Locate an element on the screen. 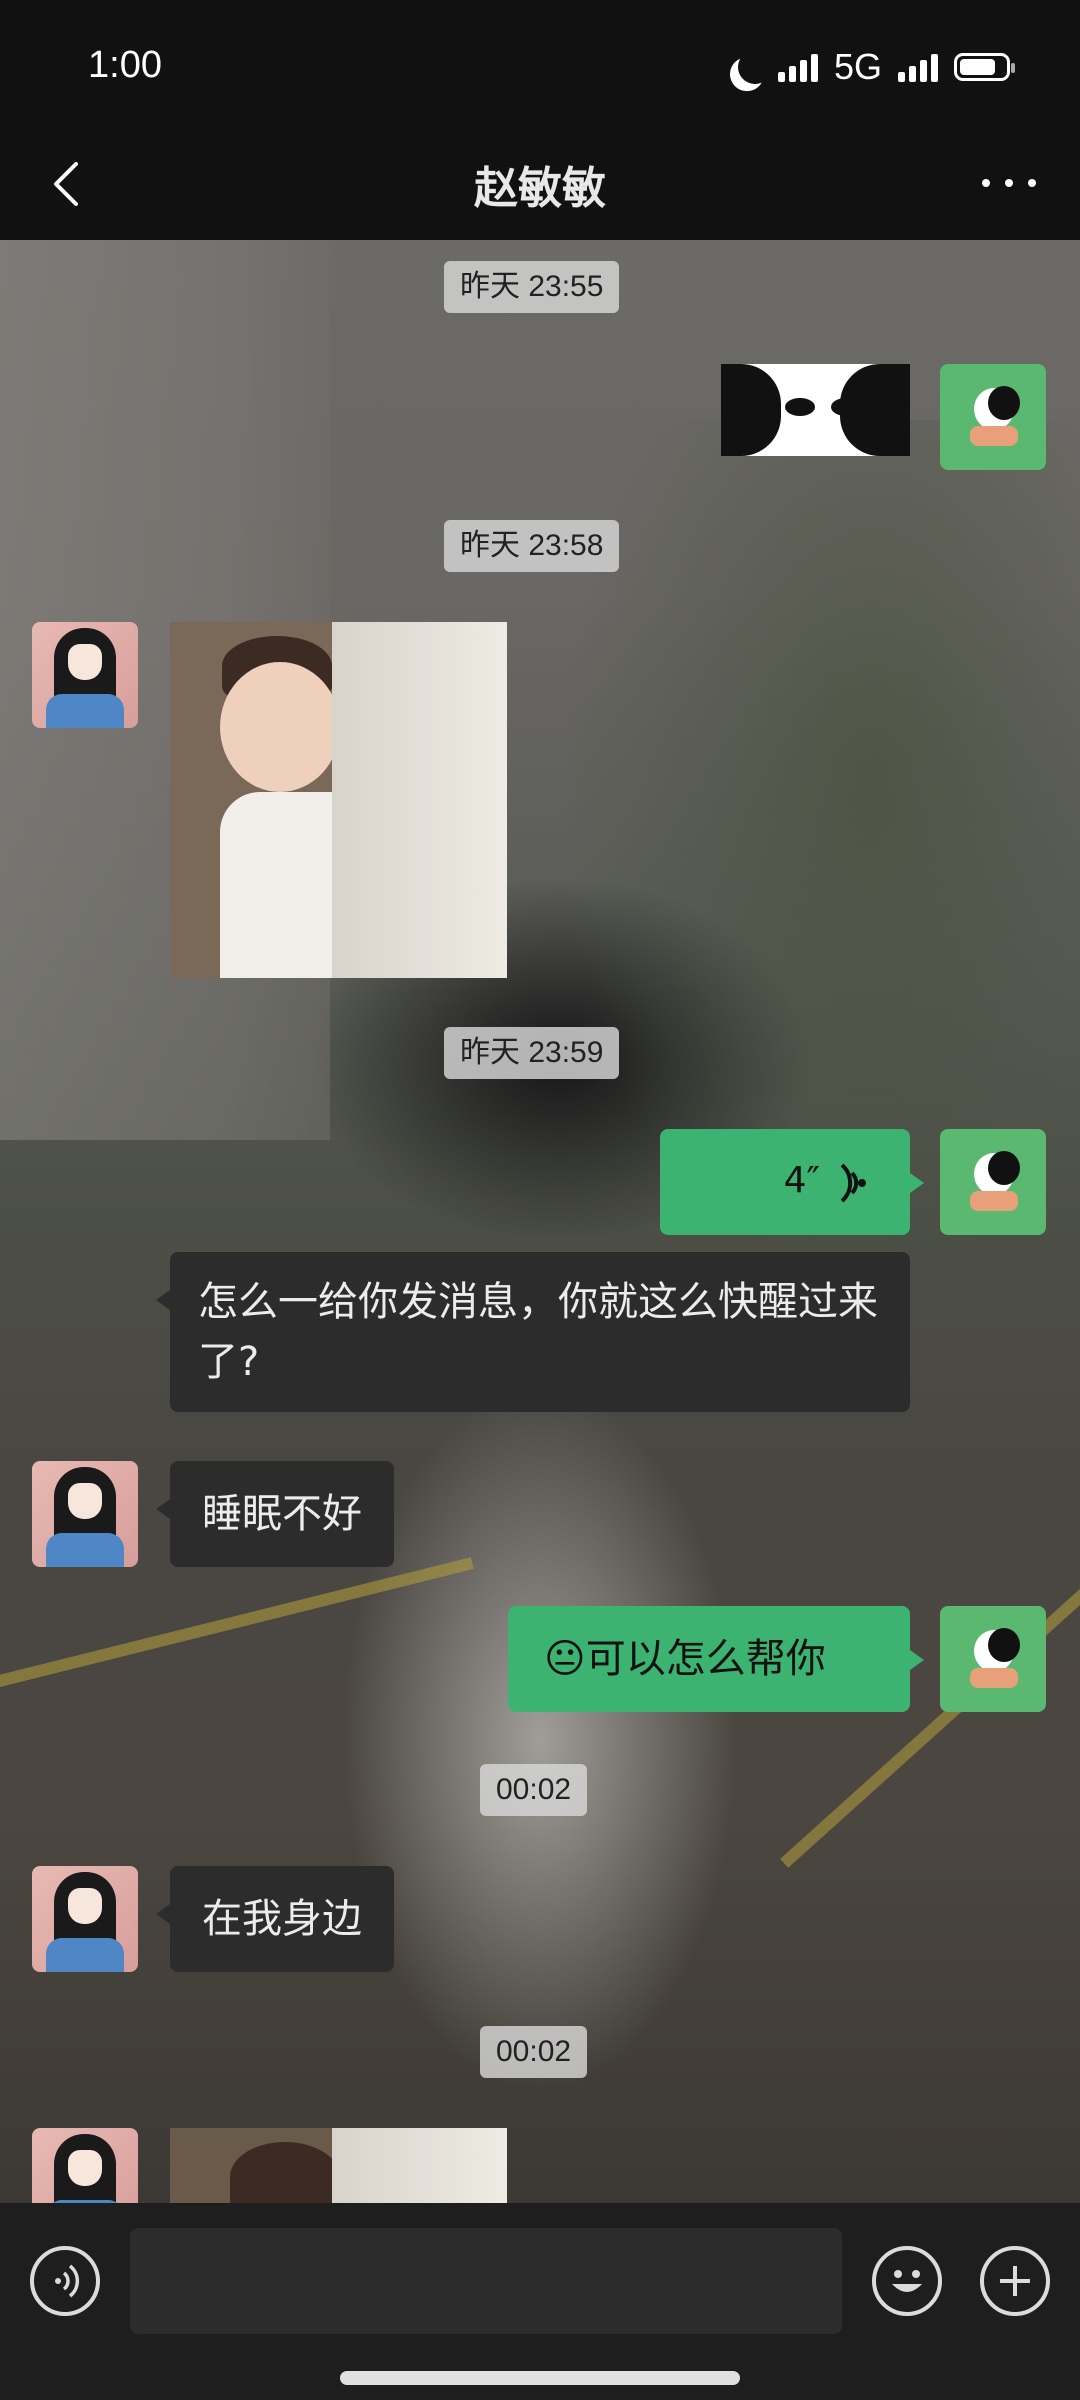 Image resolution: width=1080 pixels, height=2400 pixels. background-line is located at coordinates (237, 1626).